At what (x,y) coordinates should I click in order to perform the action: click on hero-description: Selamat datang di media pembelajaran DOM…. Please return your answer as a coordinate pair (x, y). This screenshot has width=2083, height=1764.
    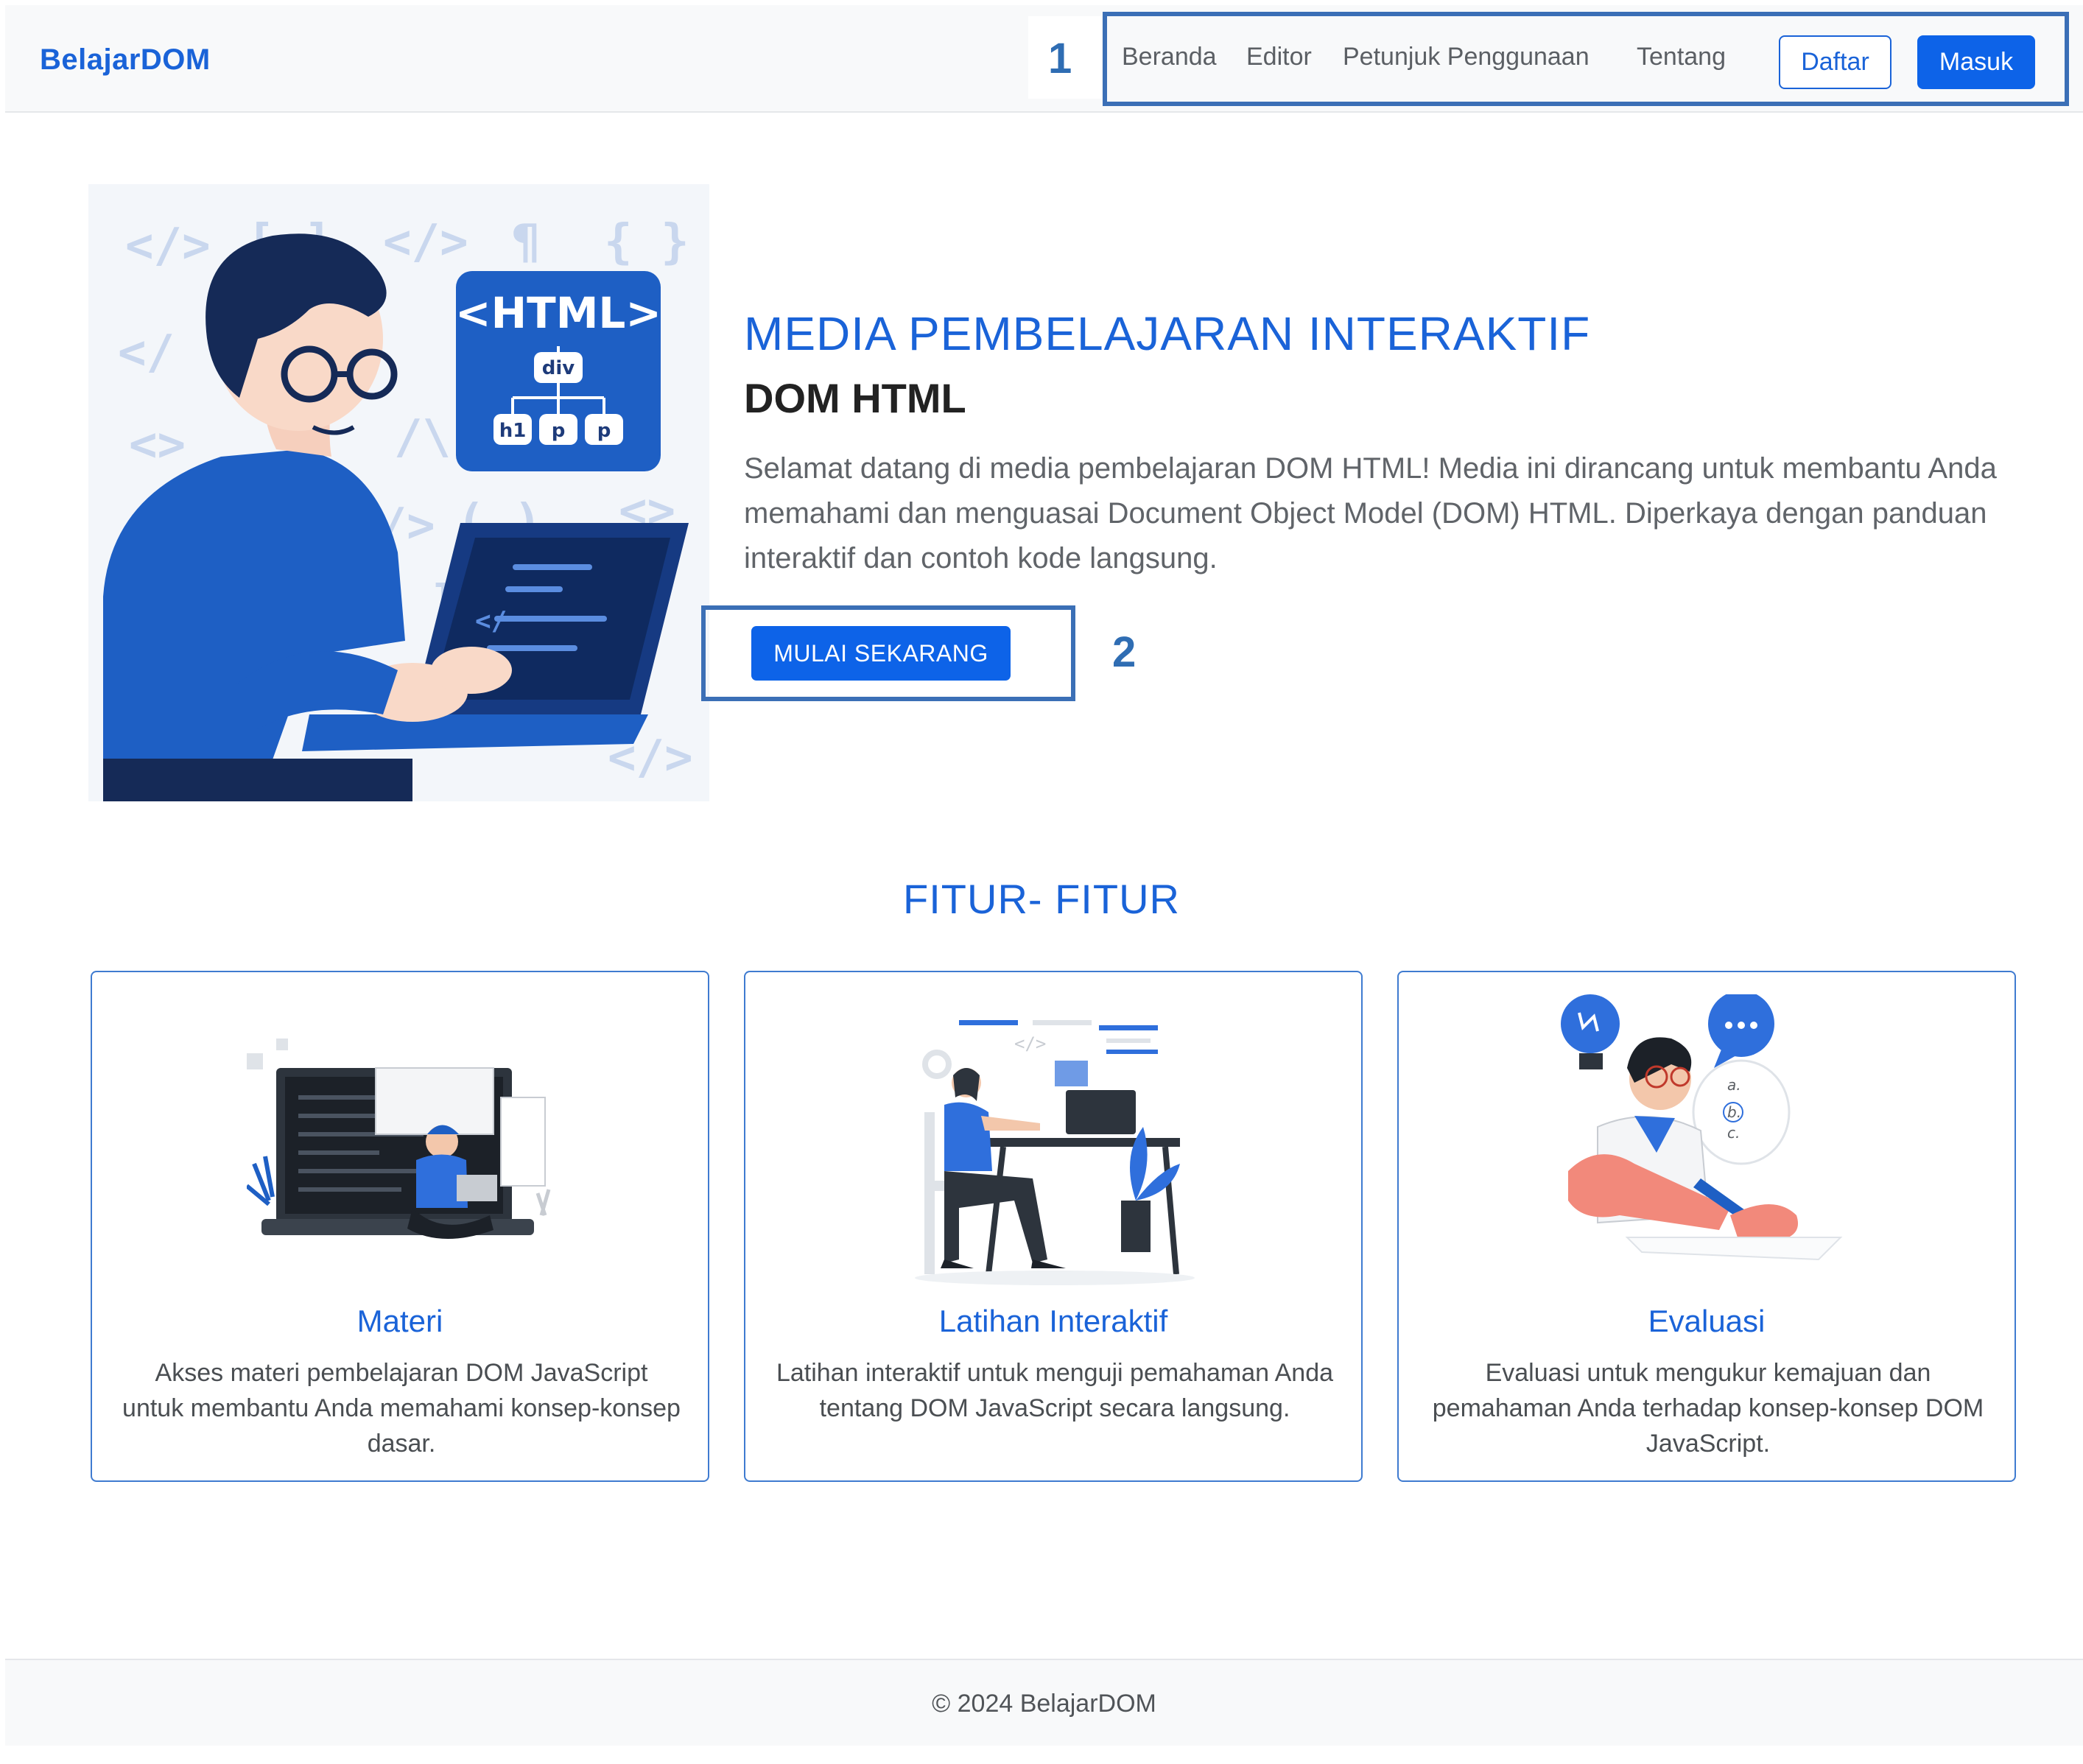
    Looking at the image, I should click on (1371, 513).